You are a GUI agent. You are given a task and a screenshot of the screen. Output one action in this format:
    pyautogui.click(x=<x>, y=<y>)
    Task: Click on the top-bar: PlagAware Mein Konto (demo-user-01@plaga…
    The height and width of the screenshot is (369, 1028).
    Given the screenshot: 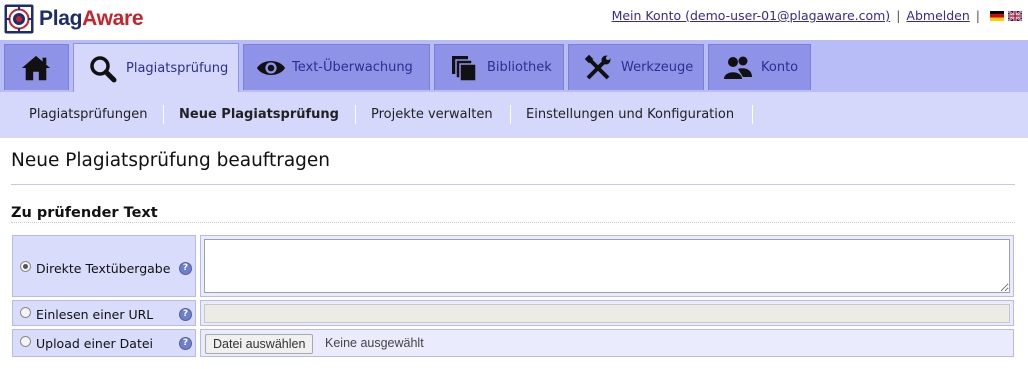 What is the action you would take?
    pyautogui.click(x=514, y=20)
    